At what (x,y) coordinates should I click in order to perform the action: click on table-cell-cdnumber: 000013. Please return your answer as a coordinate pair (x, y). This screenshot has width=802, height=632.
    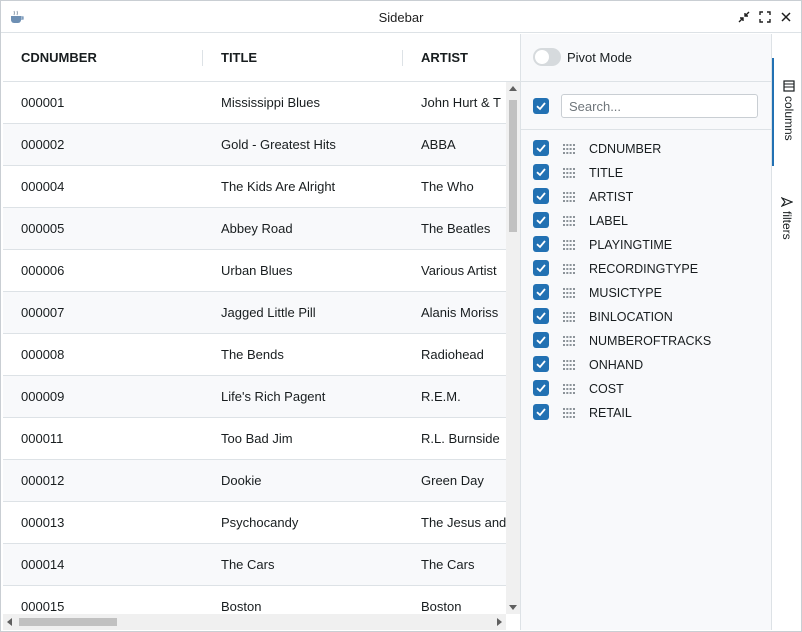
    Looking at the image, I should click on (103, 522).